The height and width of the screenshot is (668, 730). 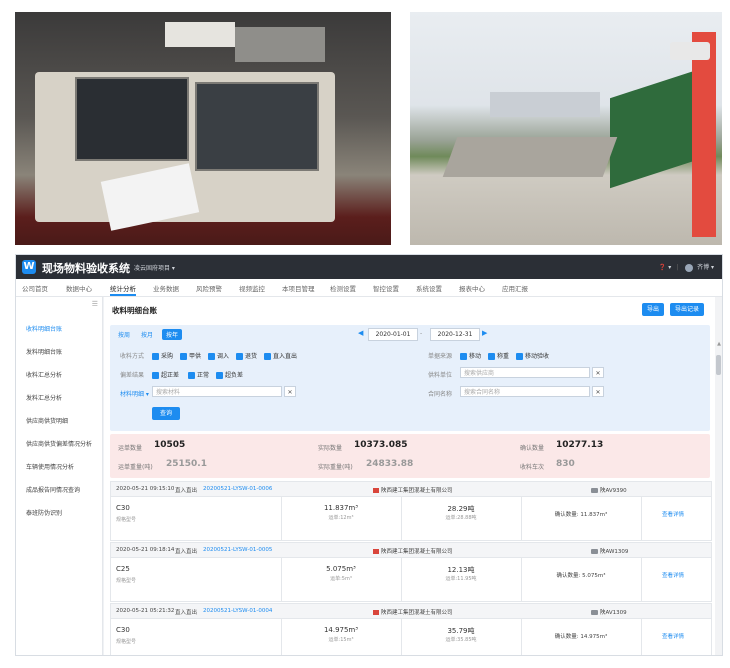 I want to click on user-avatar, so click(x=689, y=267).